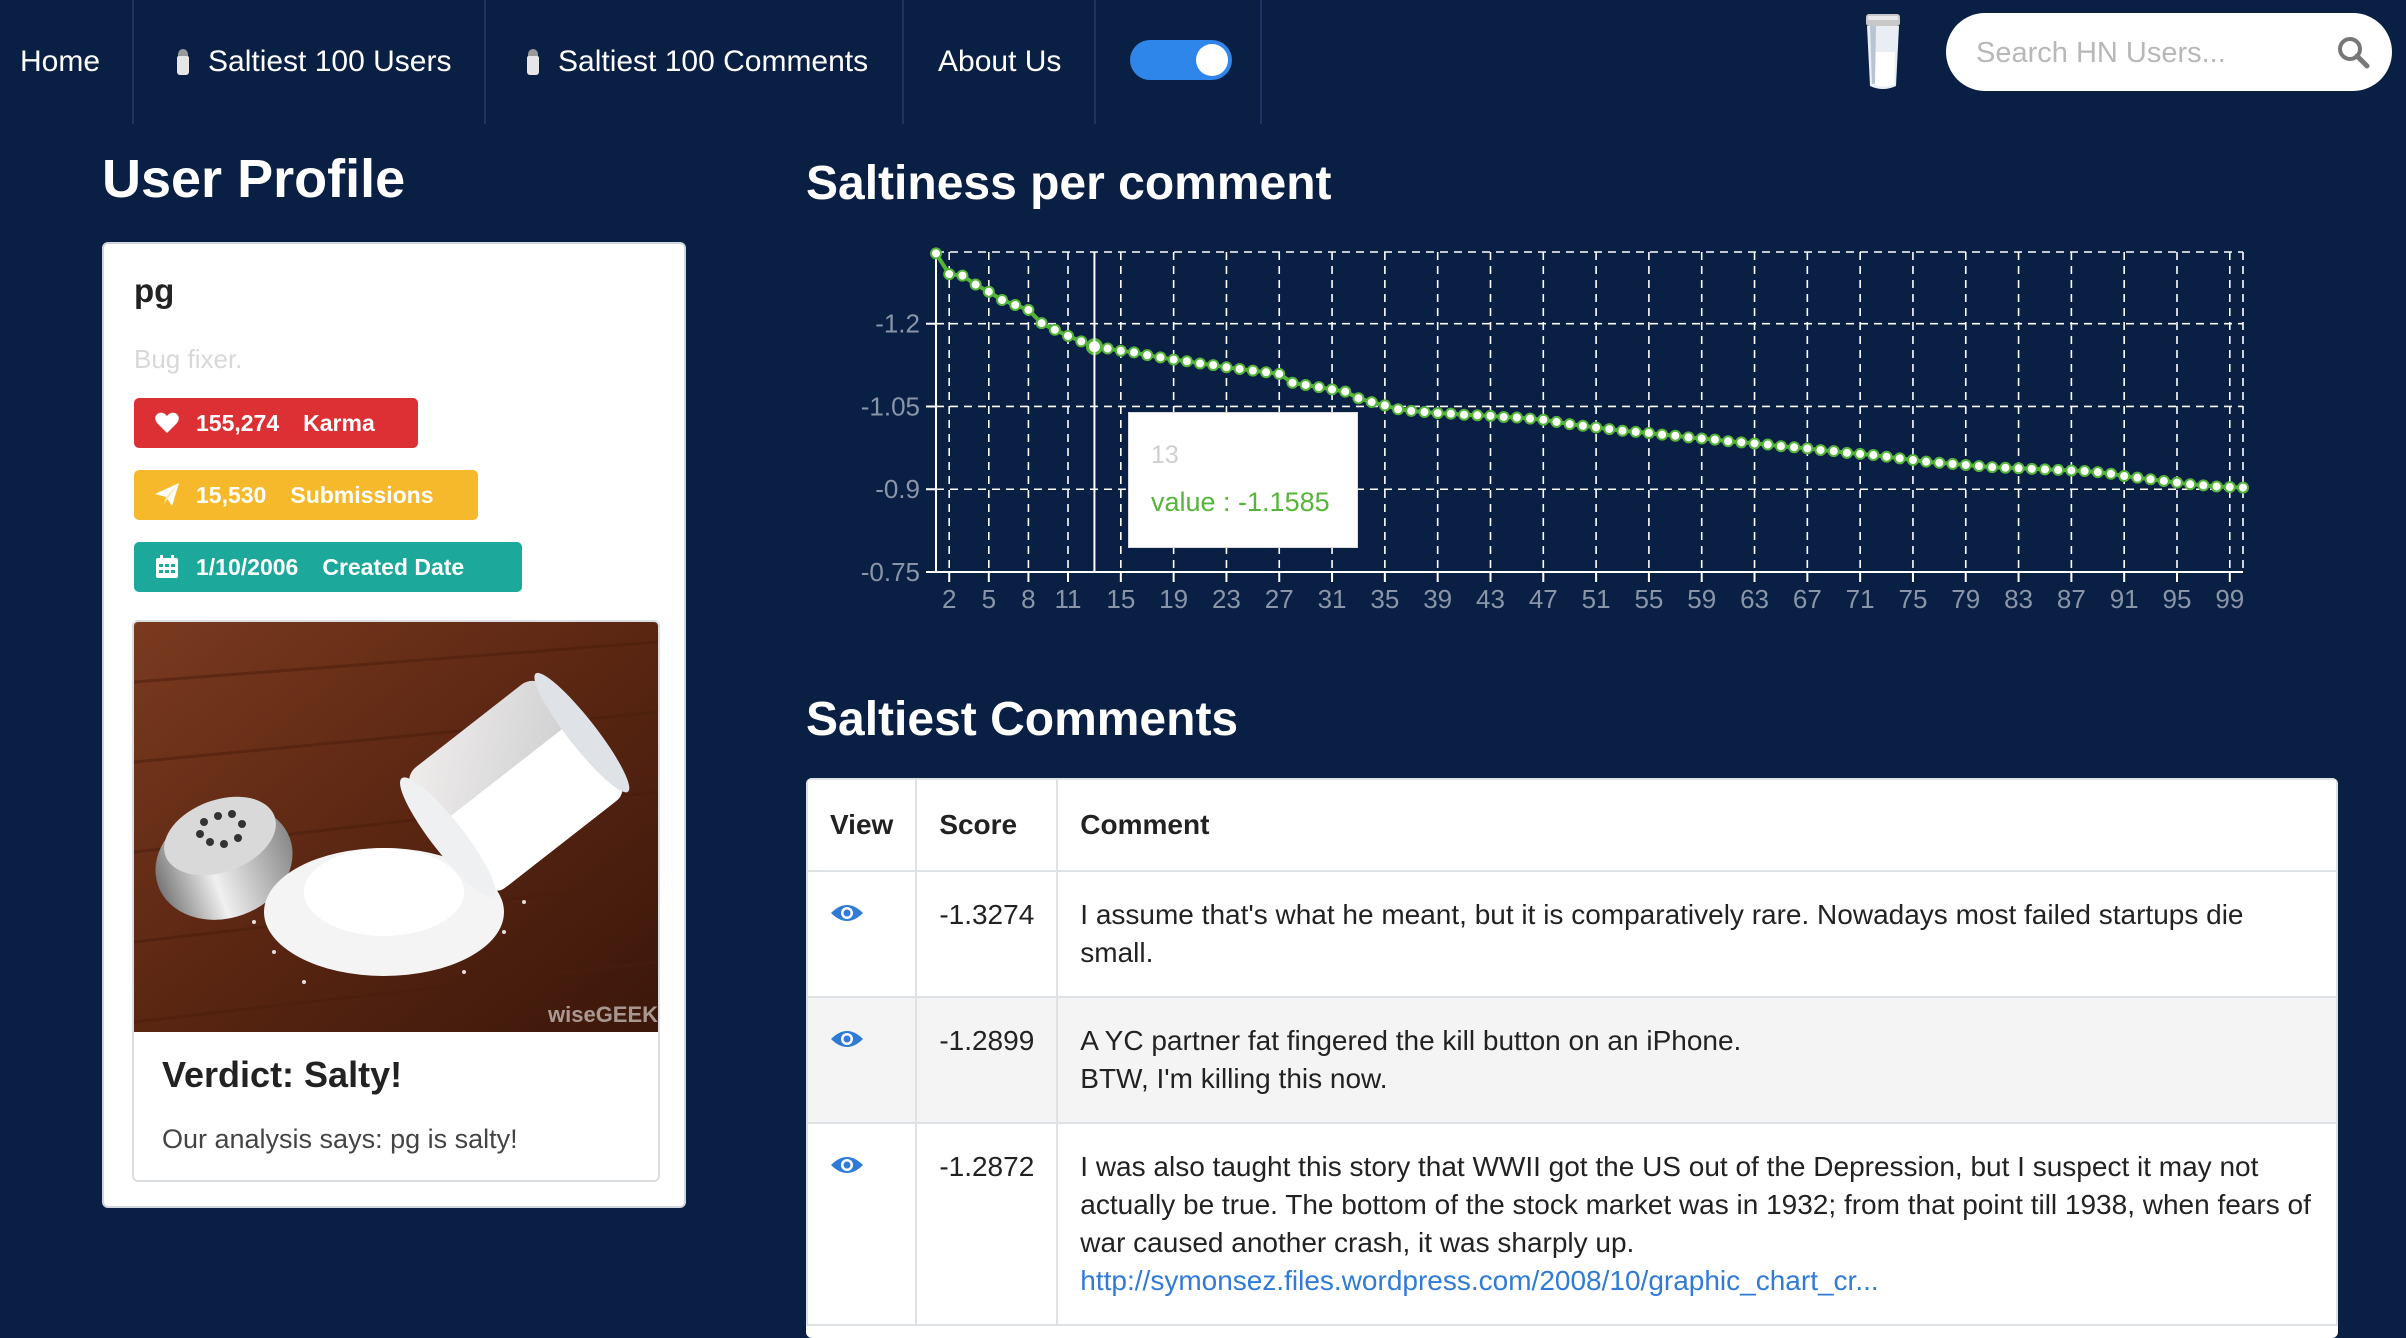 Image resolution: width=2406 pixels, height=1338 pixels. I want to click on x-tick-label: 51, so click(1596, 599).